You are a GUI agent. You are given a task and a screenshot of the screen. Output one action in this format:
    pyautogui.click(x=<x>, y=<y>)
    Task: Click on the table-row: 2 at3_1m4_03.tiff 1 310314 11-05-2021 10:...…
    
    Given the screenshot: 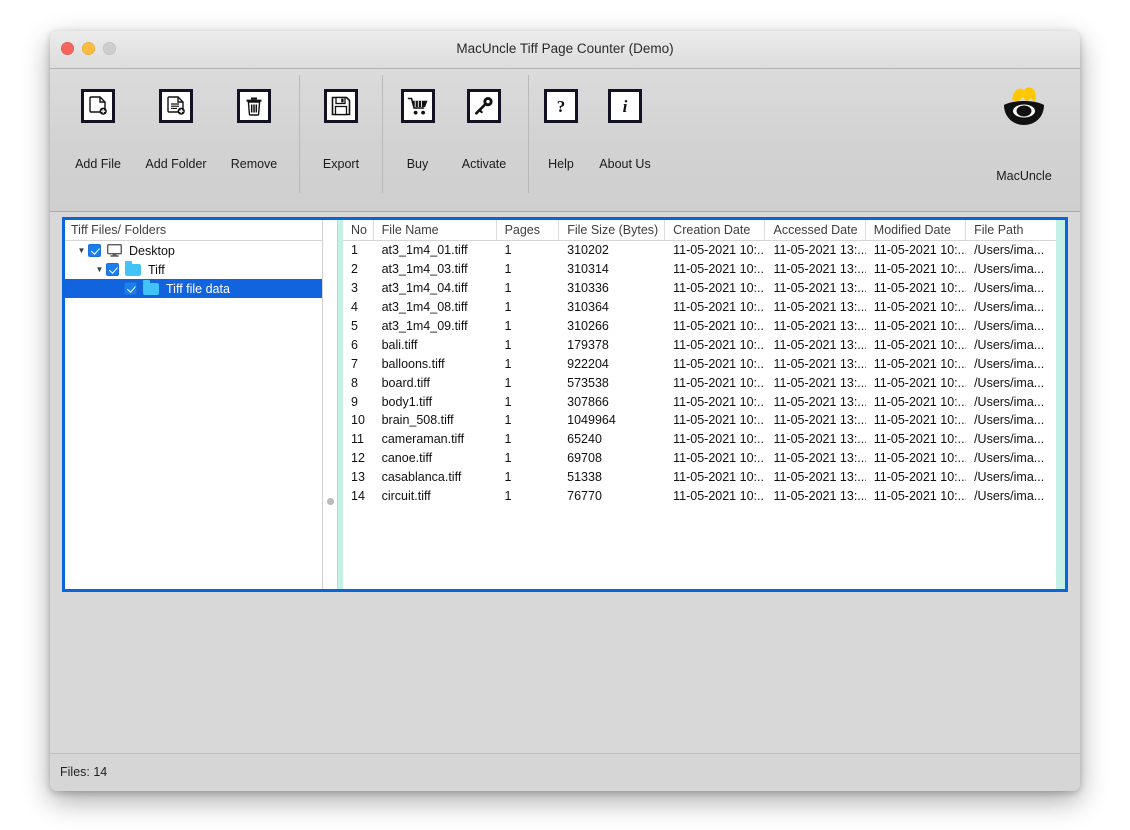 What is the action you would take?
    pyautogui.click(x=699, y=269)
    